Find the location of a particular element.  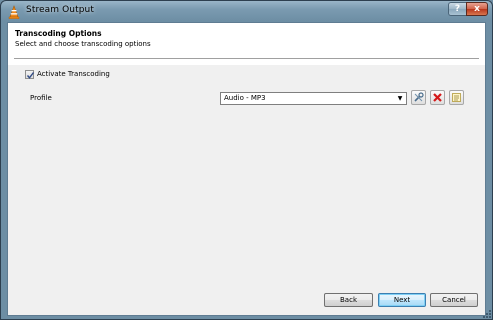

profile-select: Audio - MP3 ▼ is located at coordinates (313, 98).